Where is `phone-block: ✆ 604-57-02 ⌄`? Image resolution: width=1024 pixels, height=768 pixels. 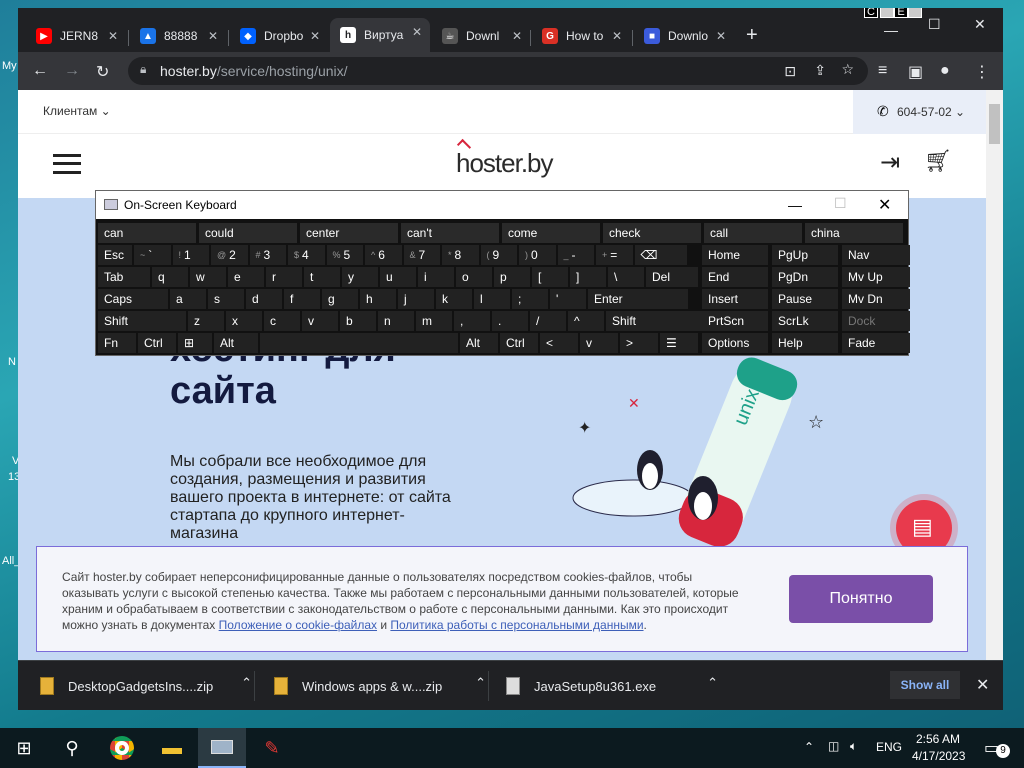 phone-block: ✆ 604-57-02 ⌄ is located at coordinates (919, 112).